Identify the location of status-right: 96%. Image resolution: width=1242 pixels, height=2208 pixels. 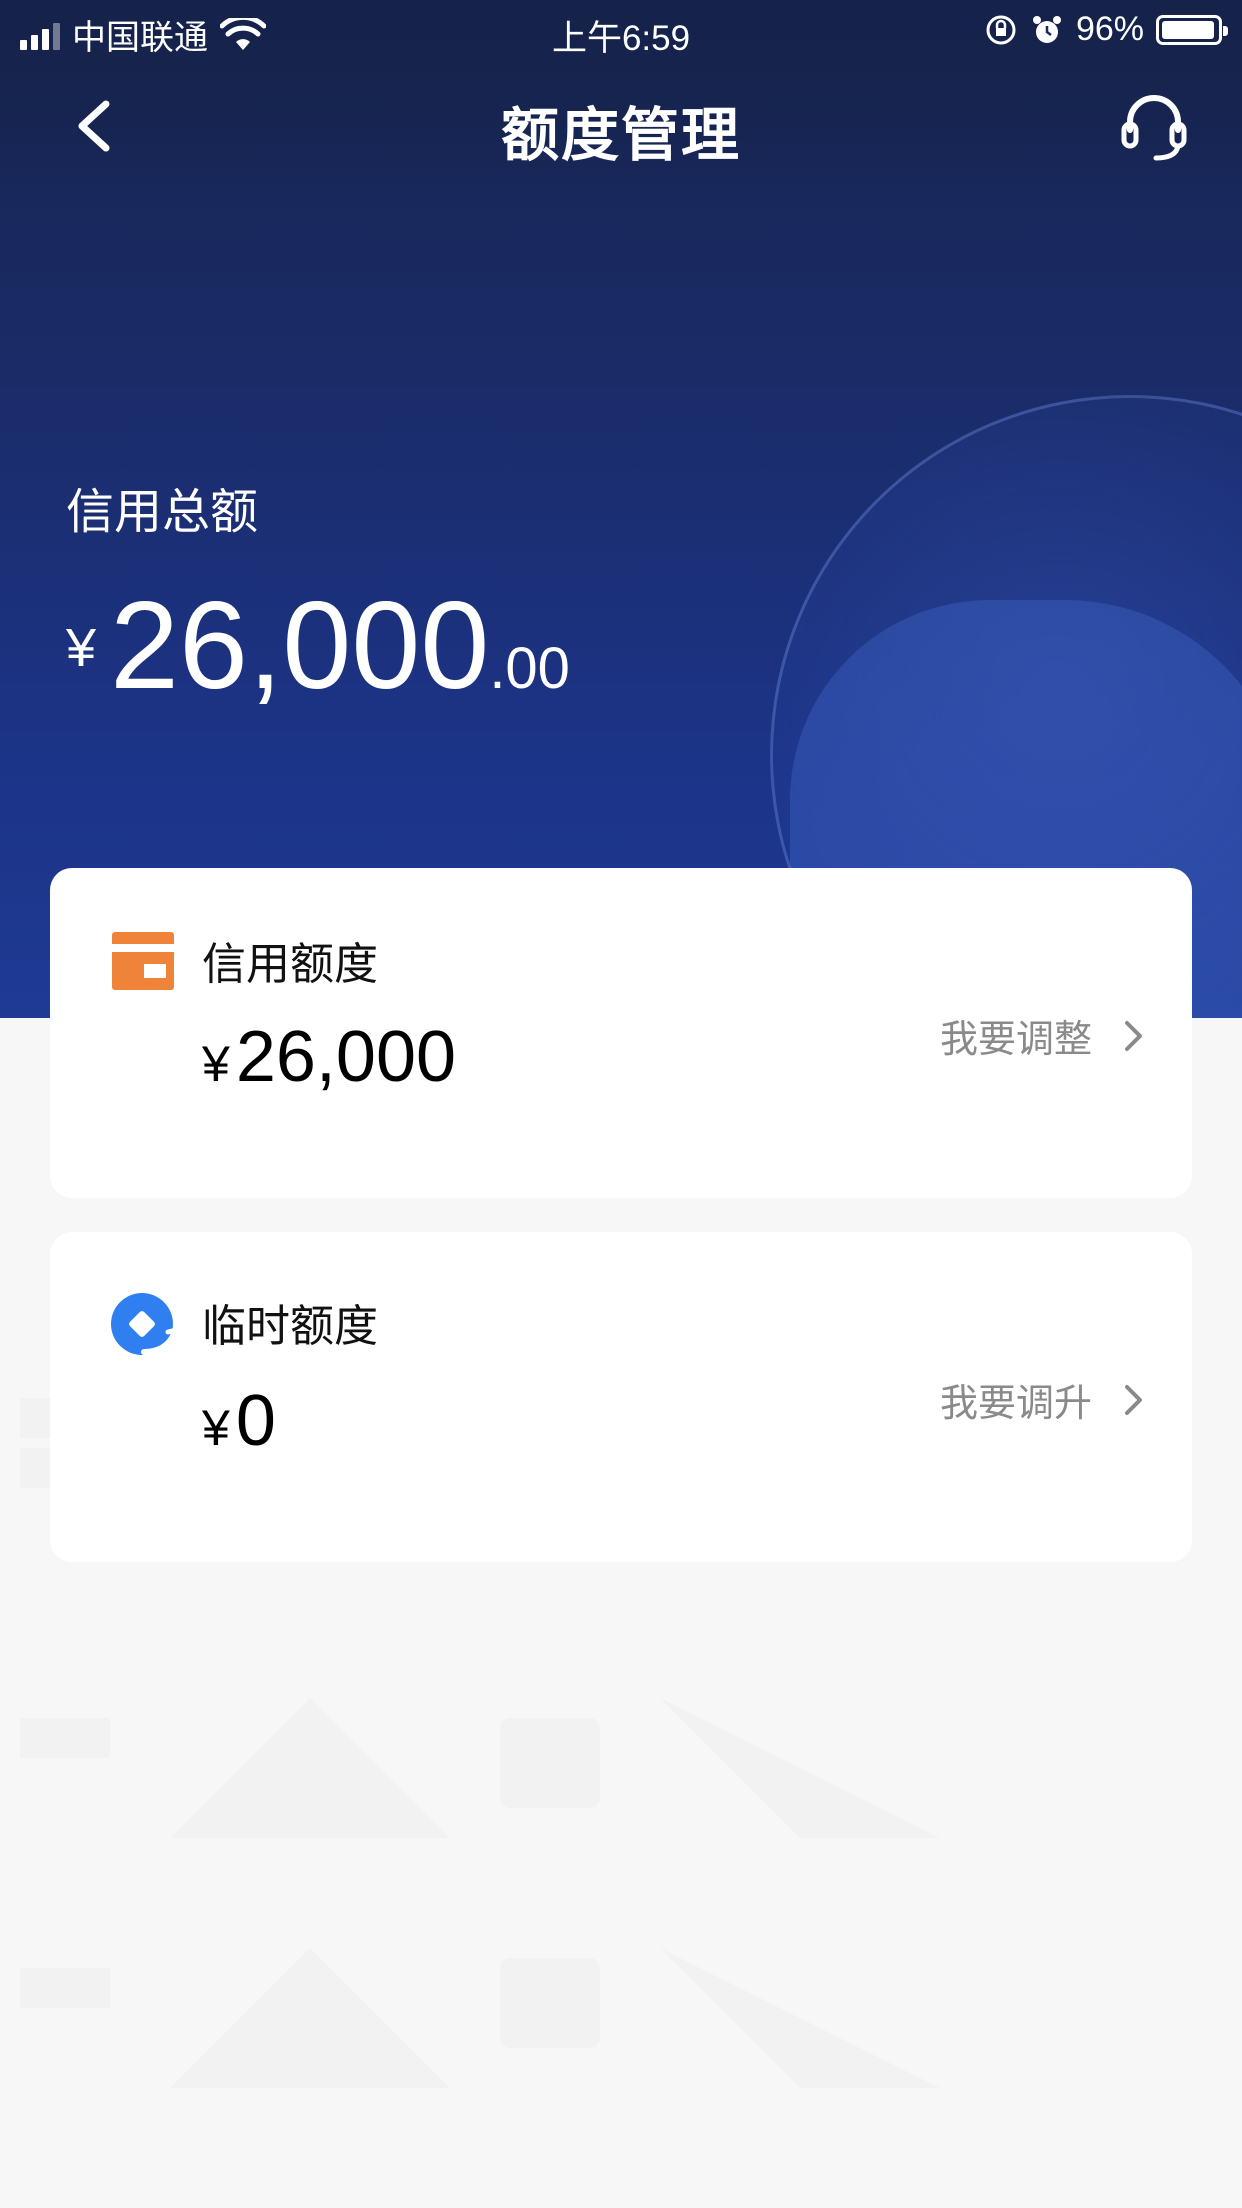
(1106, 29).